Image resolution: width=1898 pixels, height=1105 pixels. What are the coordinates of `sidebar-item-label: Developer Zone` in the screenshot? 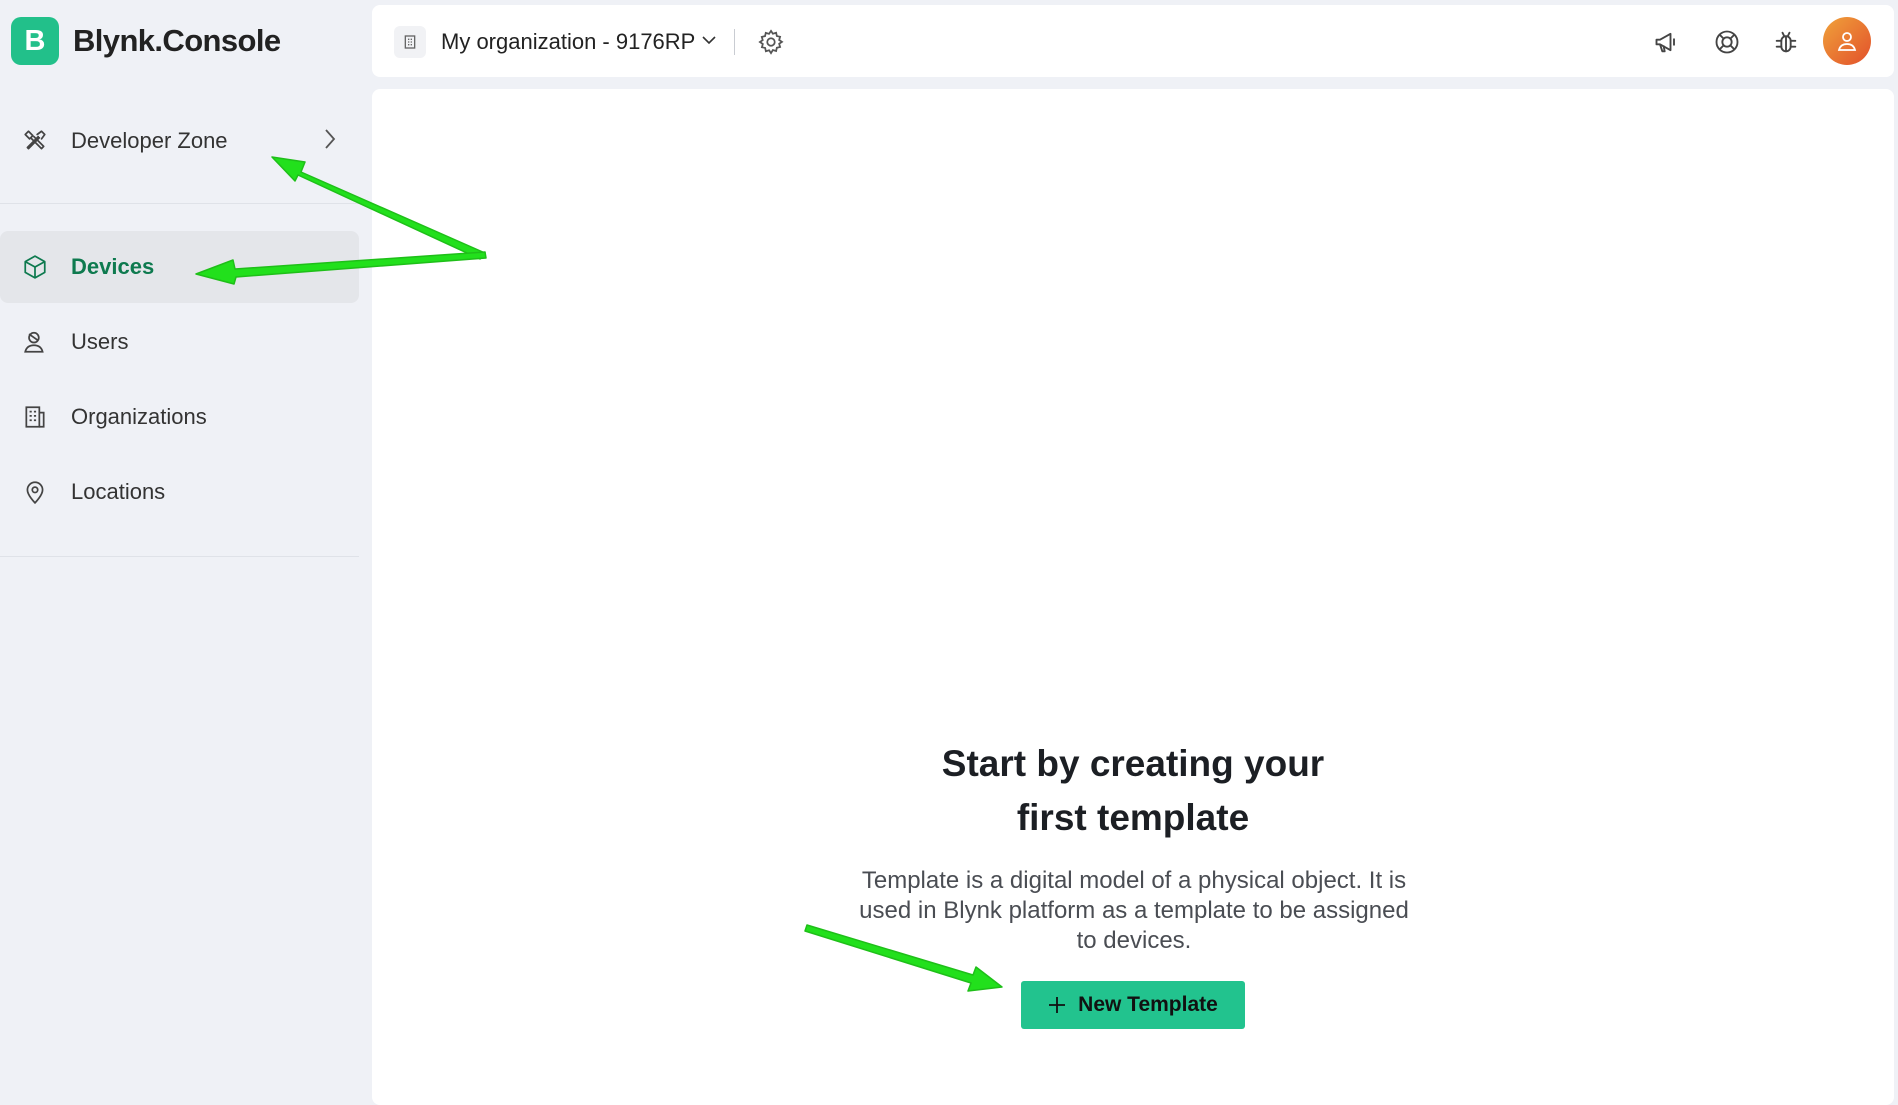 It's located at (149, 140).